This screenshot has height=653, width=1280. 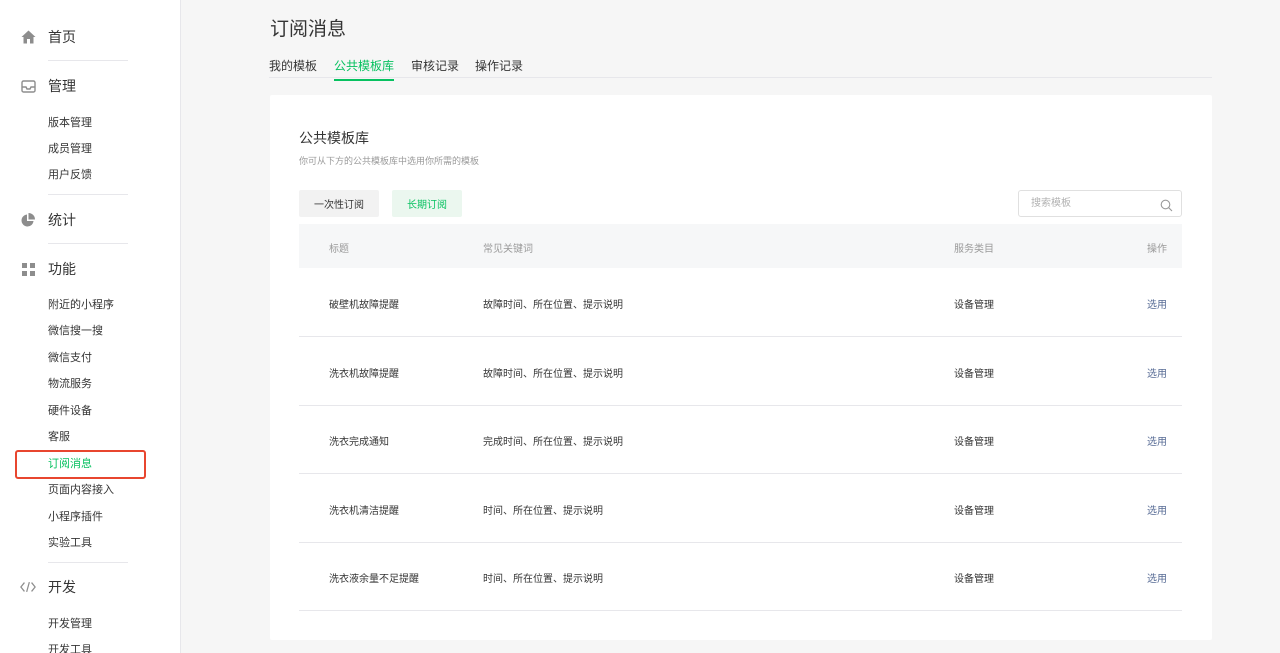 I want to click on nav-dev: 开发, so click(x=90, y=587).